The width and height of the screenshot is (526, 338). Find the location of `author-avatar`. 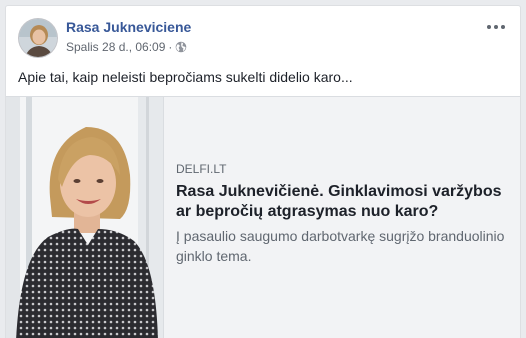

author-avatar is located at coordinates (38, 38).